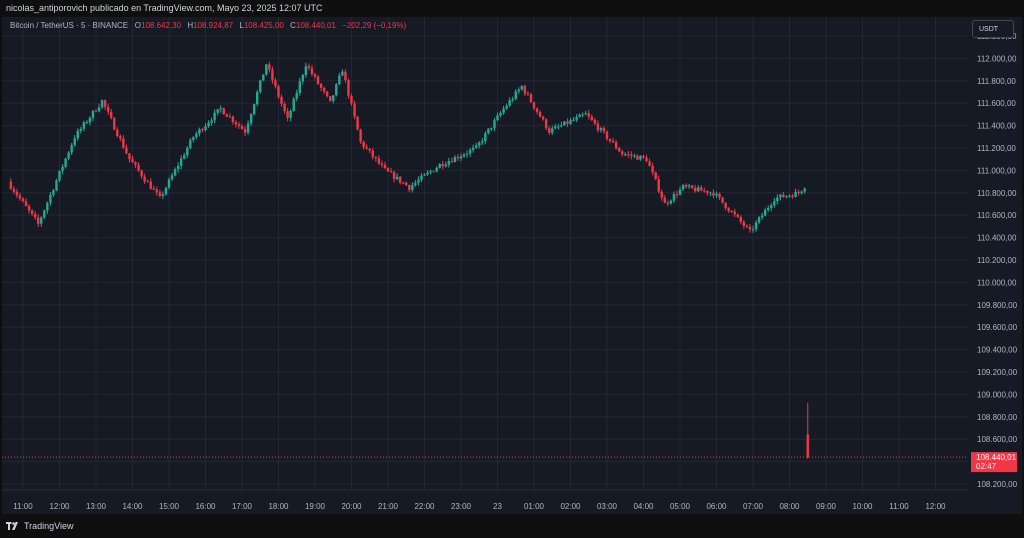 The height and width of the screenshot is (538, 1024). Describe the element at coordinates (205, 506) in the screenshot. I see `x-tick-label: 16:00` at that location.